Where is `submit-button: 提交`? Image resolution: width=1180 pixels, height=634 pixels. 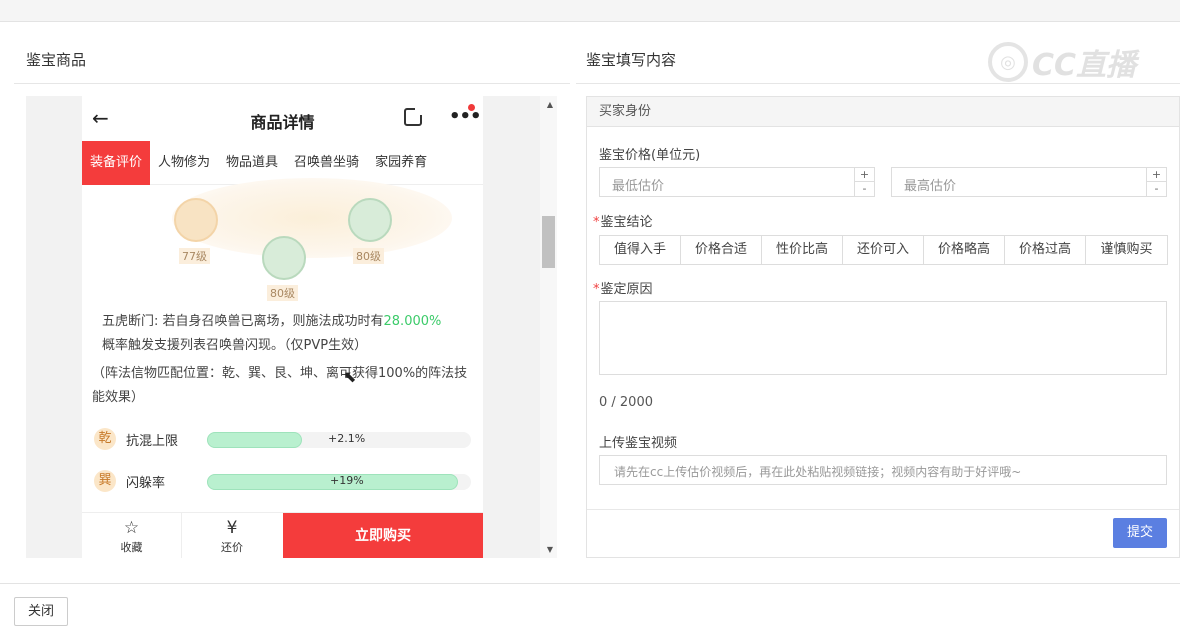 submit-button: 提交 is located at coordinates (1140, 533).